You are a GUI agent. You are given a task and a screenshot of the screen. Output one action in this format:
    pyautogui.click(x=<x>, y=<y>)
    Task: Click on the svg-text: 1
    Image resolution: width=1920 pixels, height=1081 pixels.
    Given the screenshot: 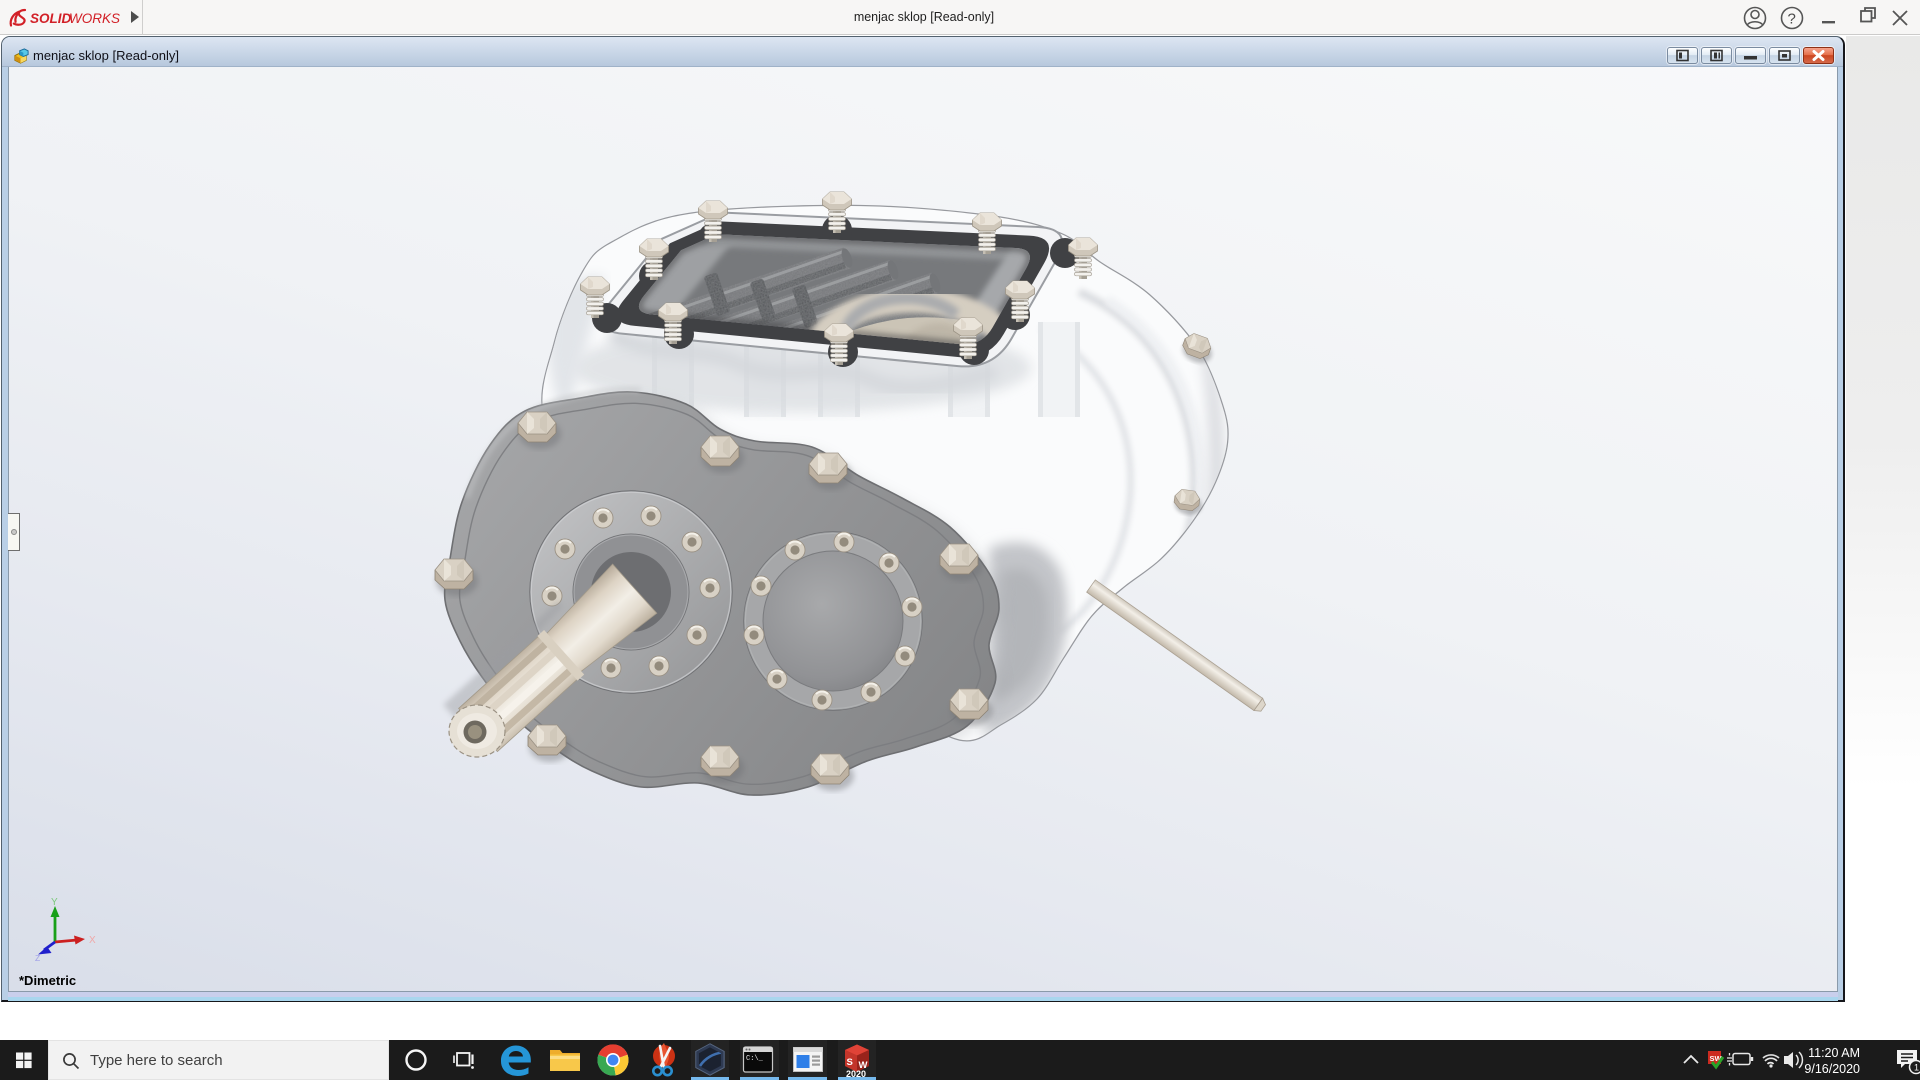 What is the action you would take?
    pyautogui.click(x=1916, y=1068)
    